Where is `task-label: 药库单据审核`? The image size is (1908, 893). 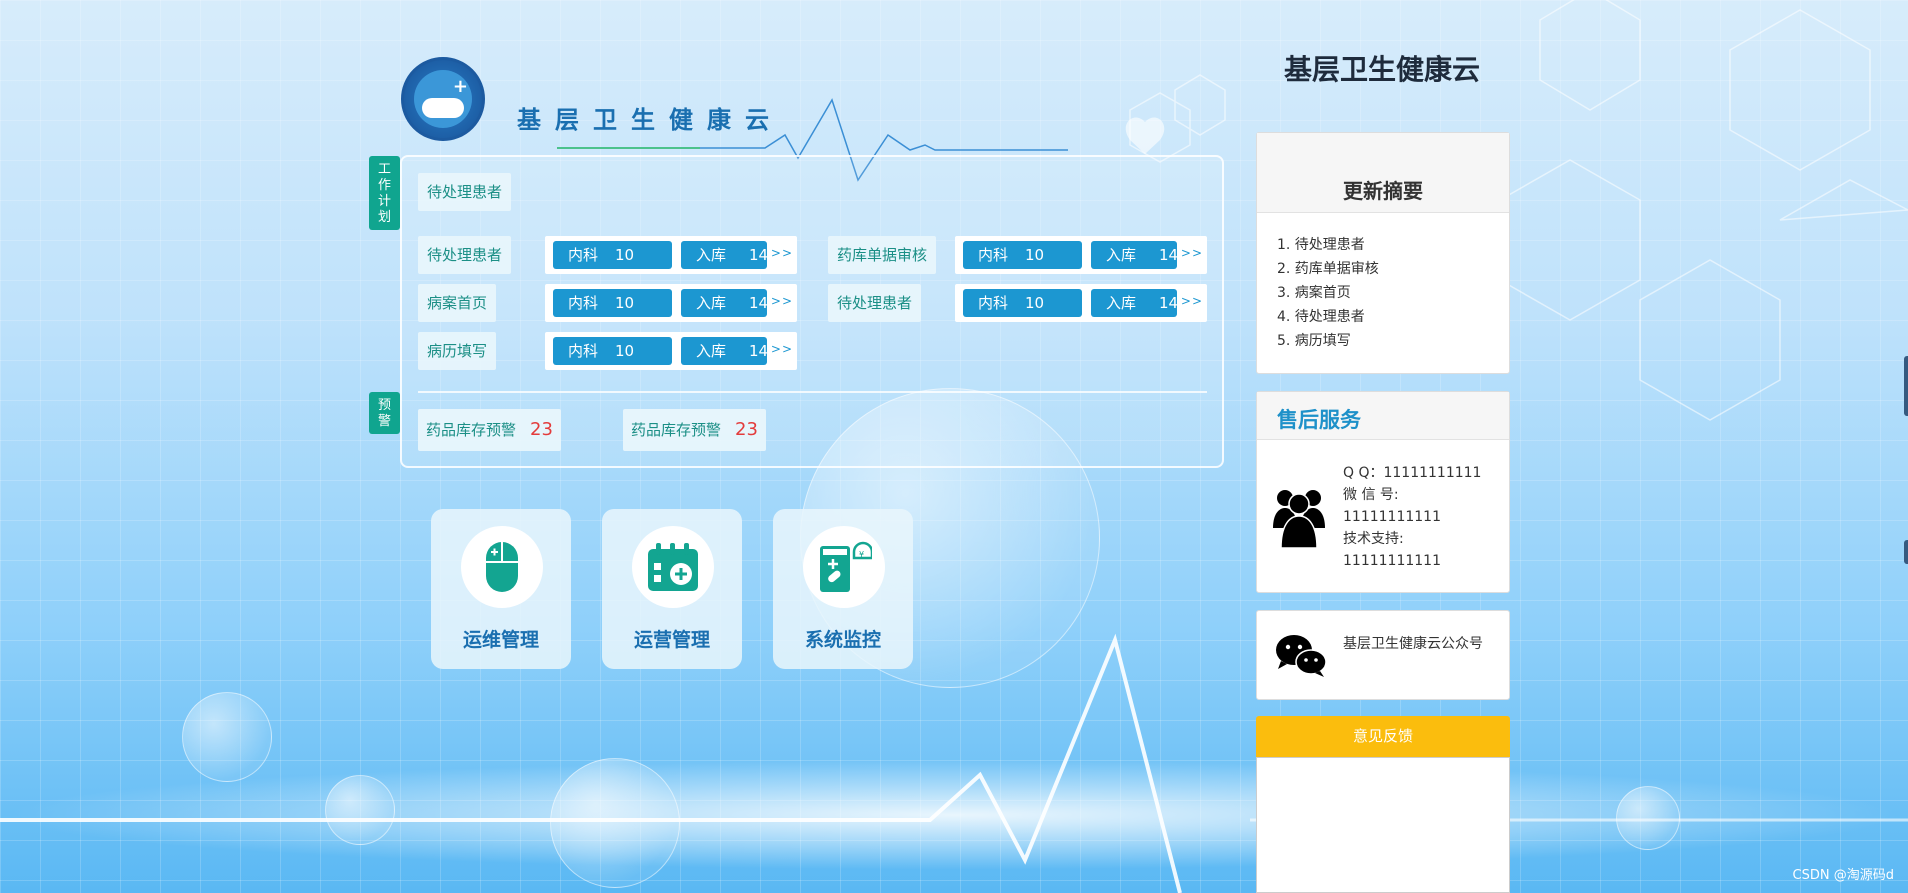
task-label: 药库单据审核 is located at coordinates (882, 255).